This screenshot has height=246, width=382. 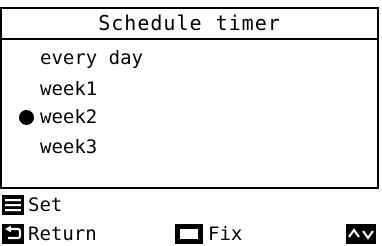 What do you see at coordinates (189, 24) in the screenshot?
I see `page-title: Schedule timer` at bounding box center [189, 24].